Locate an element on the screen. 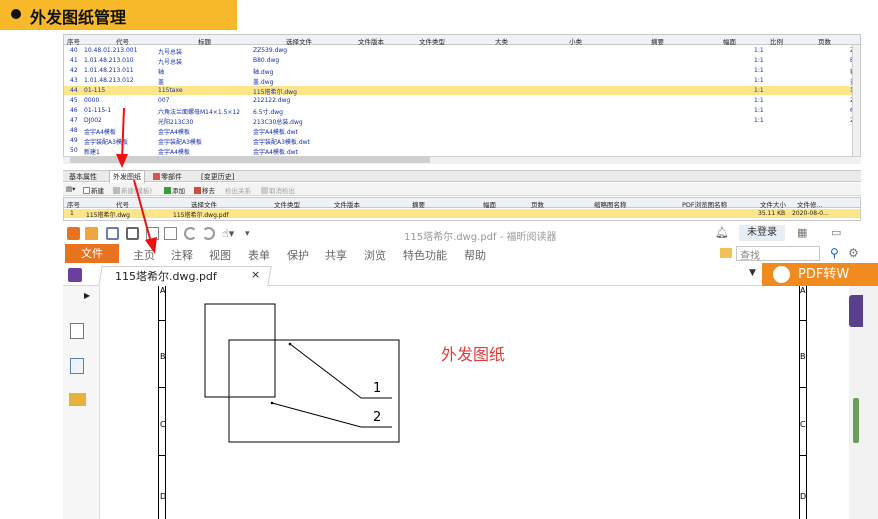  side-tab is located at coordinates (856, 311).